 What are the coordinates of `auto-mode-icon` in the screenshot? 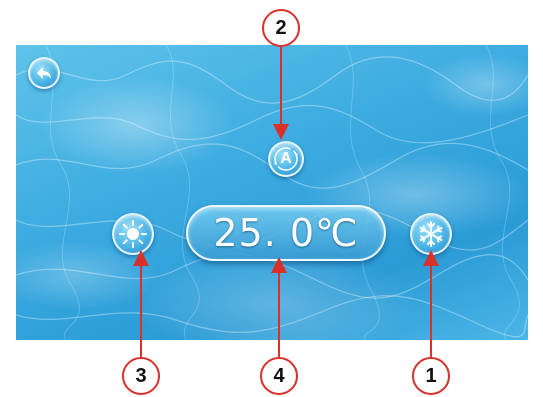 It's located at (286, 159).